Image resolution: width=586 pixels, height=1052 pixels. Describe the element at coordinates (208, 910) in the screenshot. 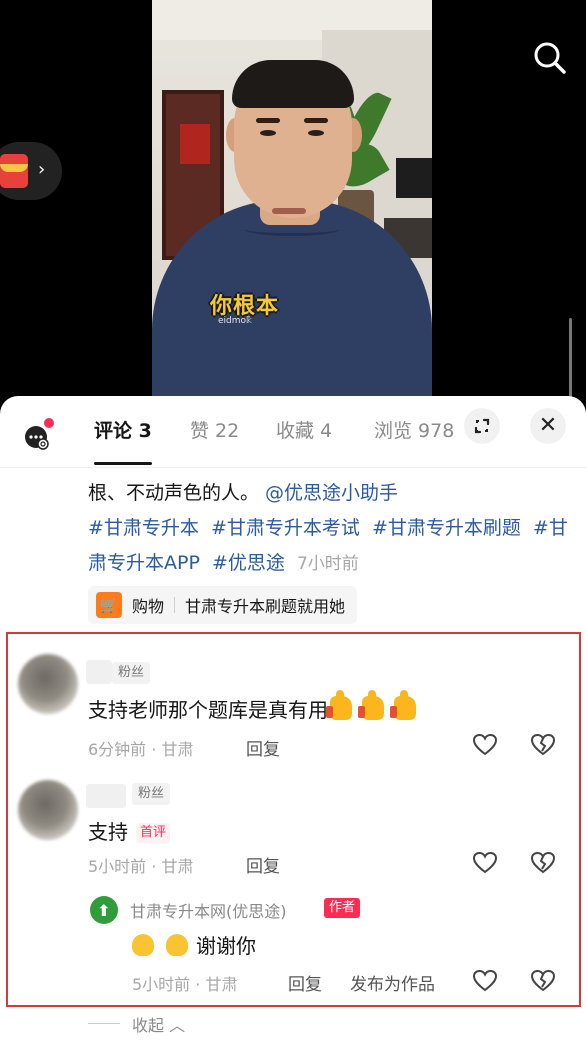

I see `author-name: 甘肃专升本网(优思途)` at that location.